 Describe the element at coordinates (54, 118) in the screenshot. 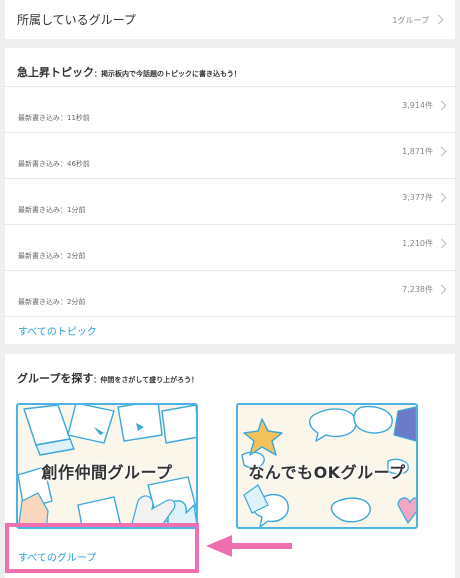

I see `topic-last-post: 最新書き込み：11秒前` at that location.